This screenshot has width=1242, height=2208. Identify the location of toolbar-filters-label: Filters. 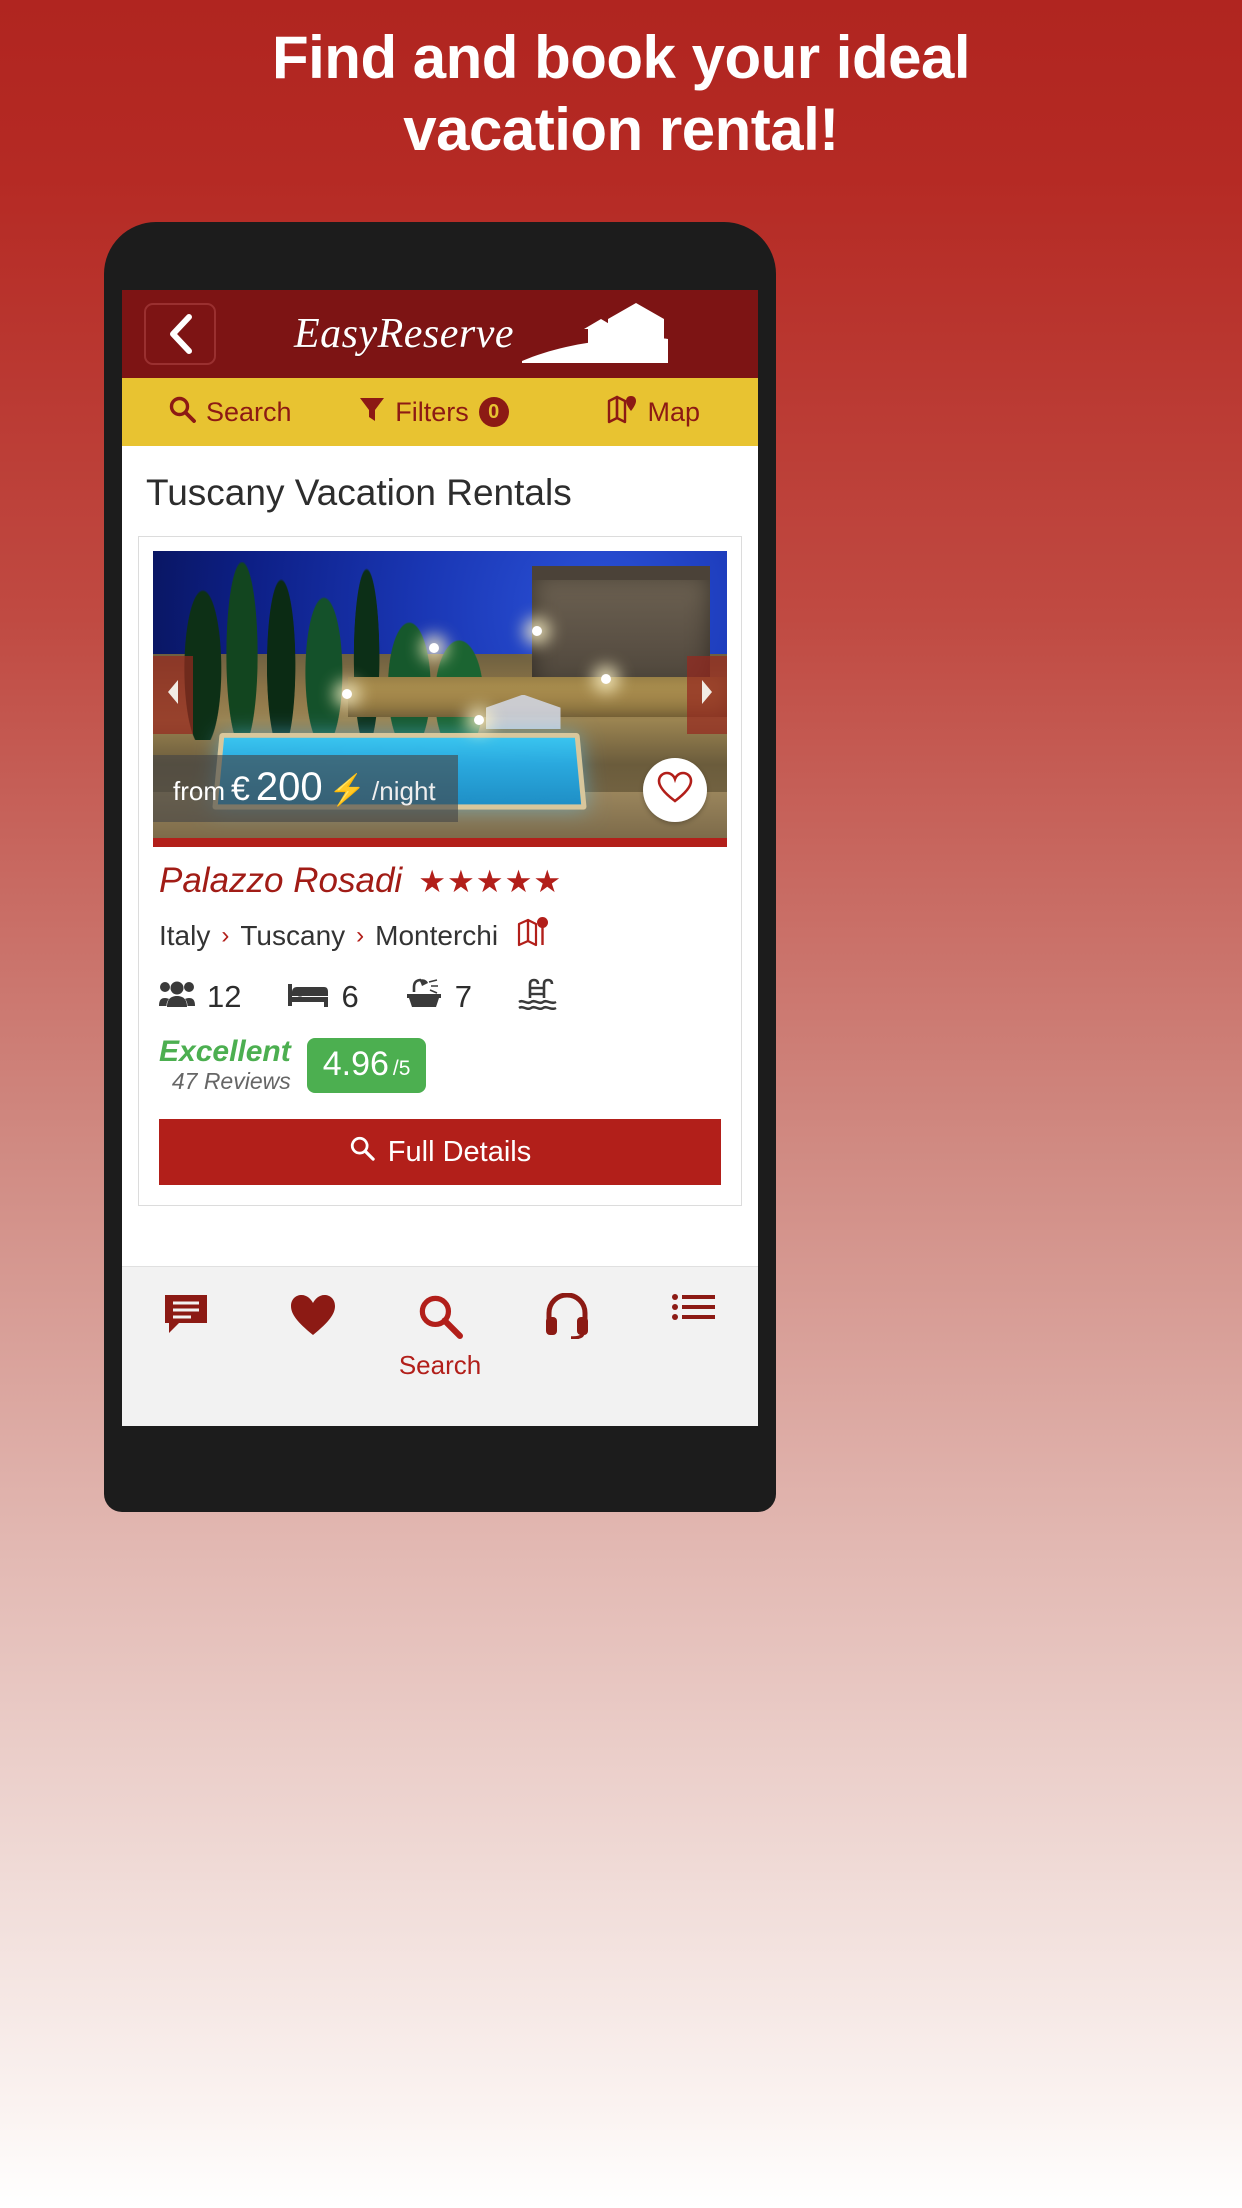
(432, 411).